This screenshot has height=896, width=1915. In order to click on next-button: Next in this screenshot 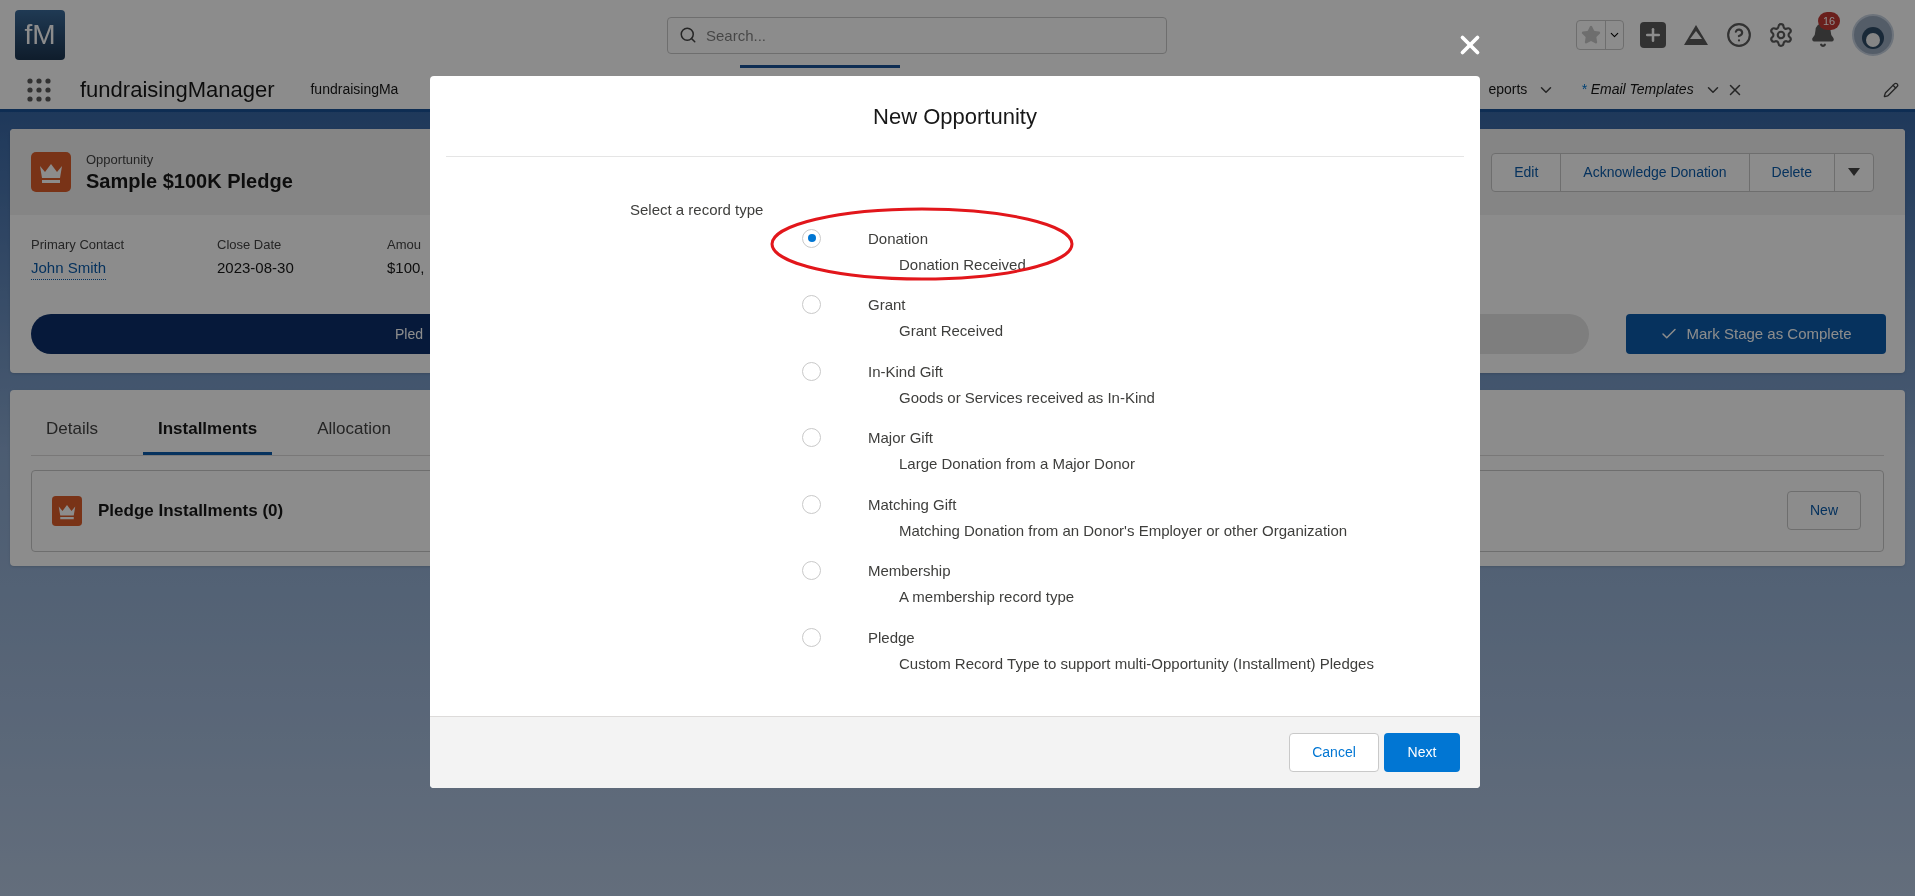, I will do `click(1422, 752)`.